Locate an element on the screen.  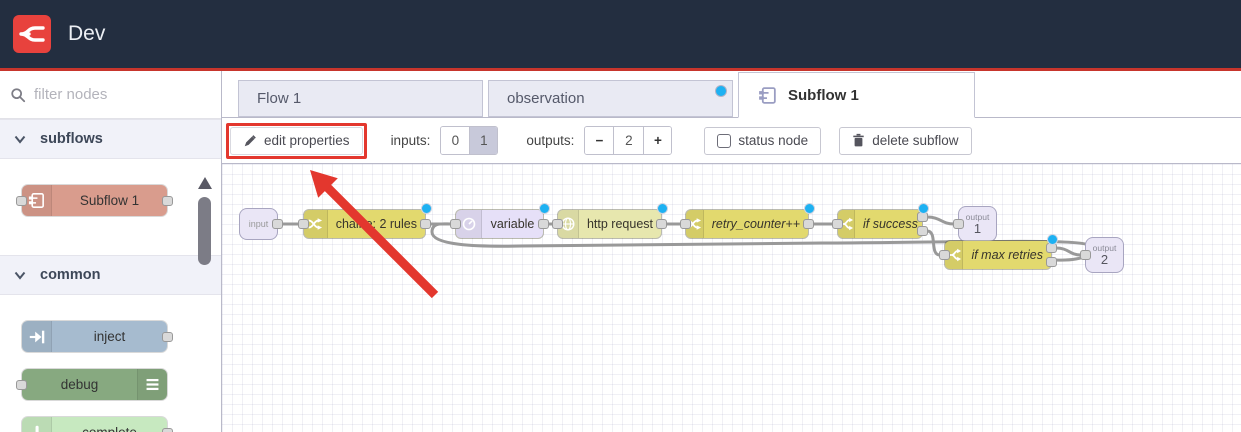
app-title: Dev is located at coordinates (87, 33).